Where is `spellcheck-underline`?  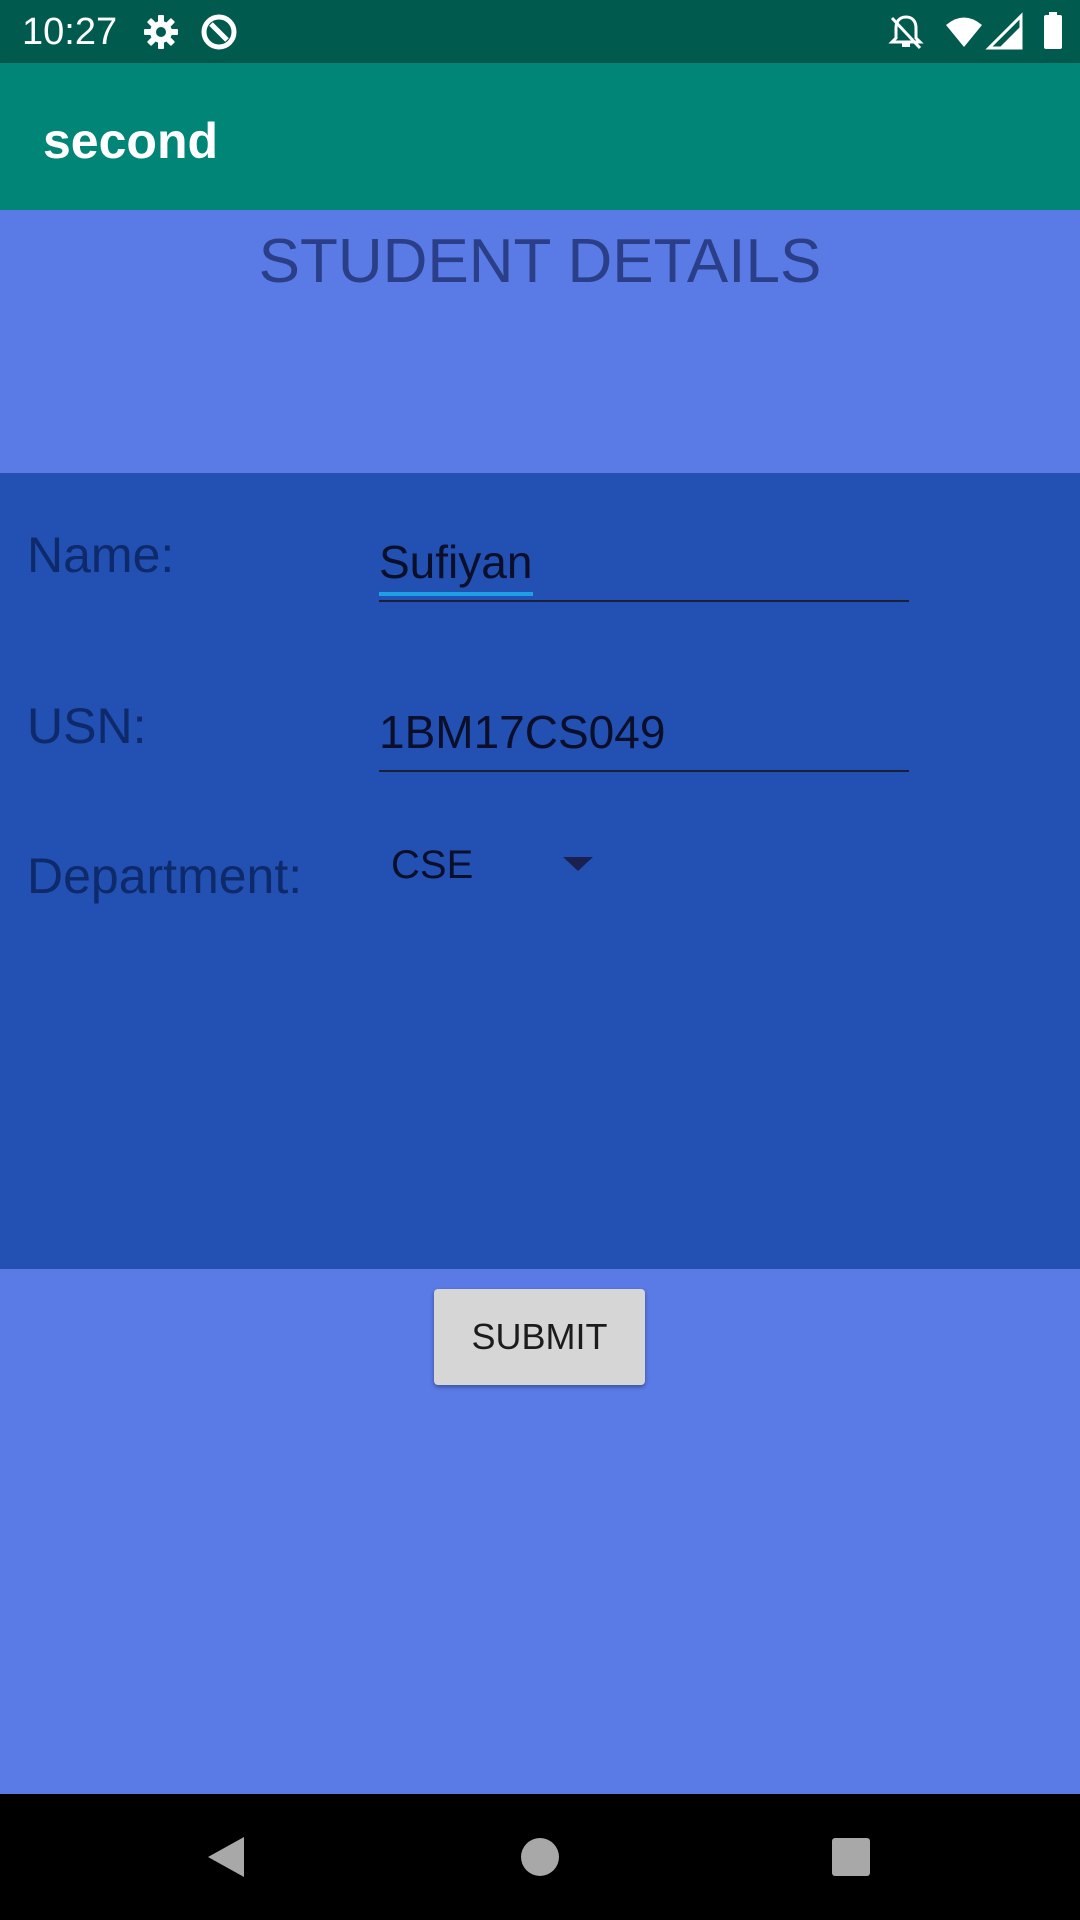
spellcheck-underline is located at coordinates (456, 594).